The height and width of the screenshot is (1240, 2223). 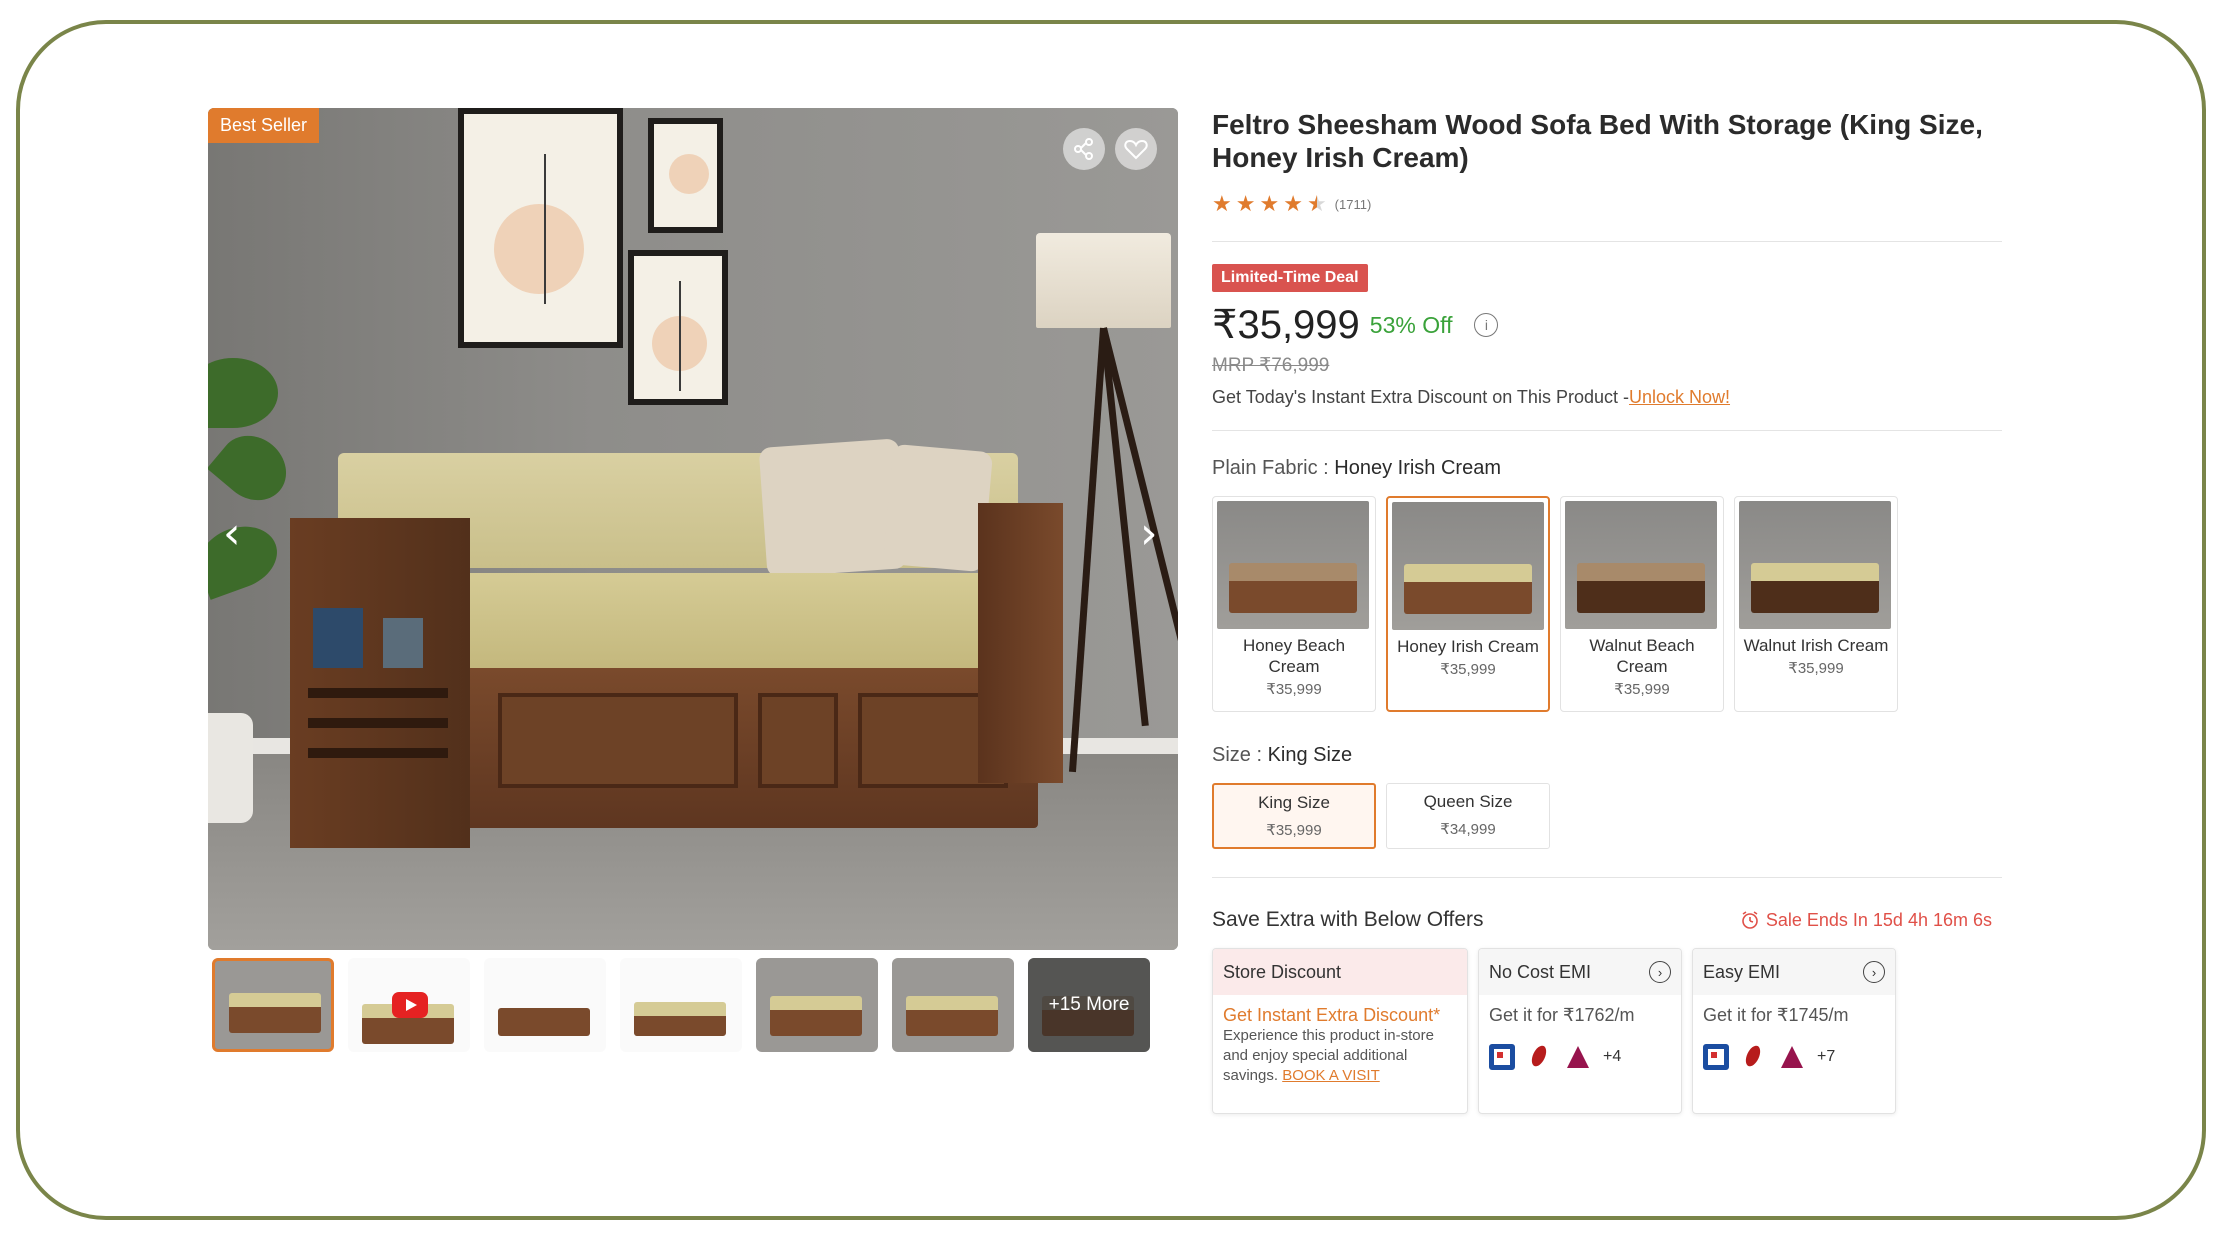 I want to click on unlock-now-link: Unlock Now!, so click(x=1679, y=397).